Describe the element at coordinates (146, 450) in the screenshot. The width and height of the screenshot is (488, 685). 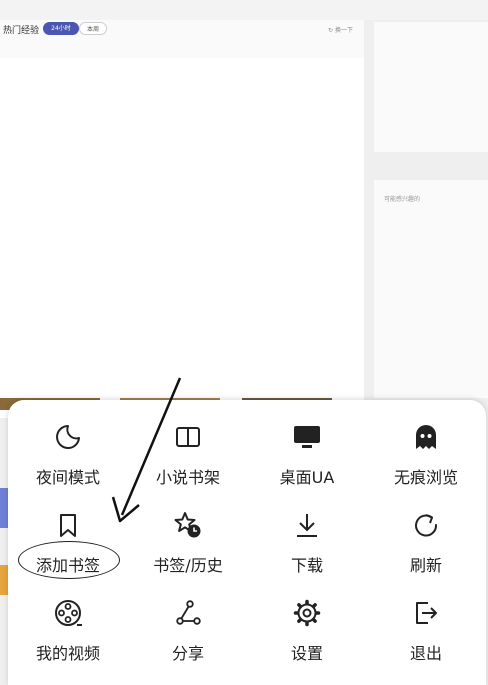
I see `annotation-arrow` at that location.